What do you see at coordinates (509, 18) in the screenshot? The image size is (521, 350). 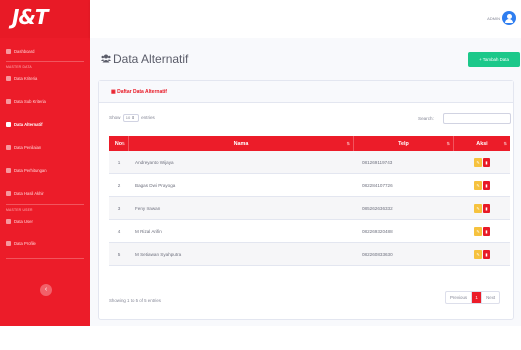 I see `avatar` at bounding box center [509, 18].